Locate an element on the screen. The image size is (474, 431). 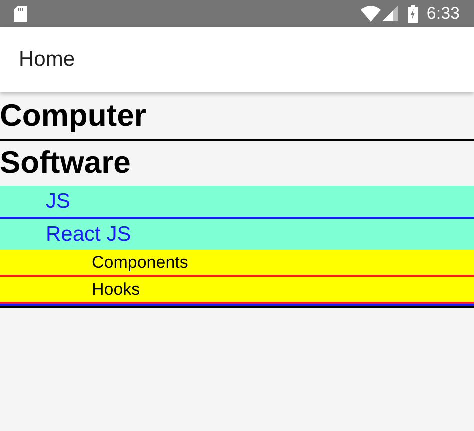
tree-item: Components is located at coordinates (237, 262).